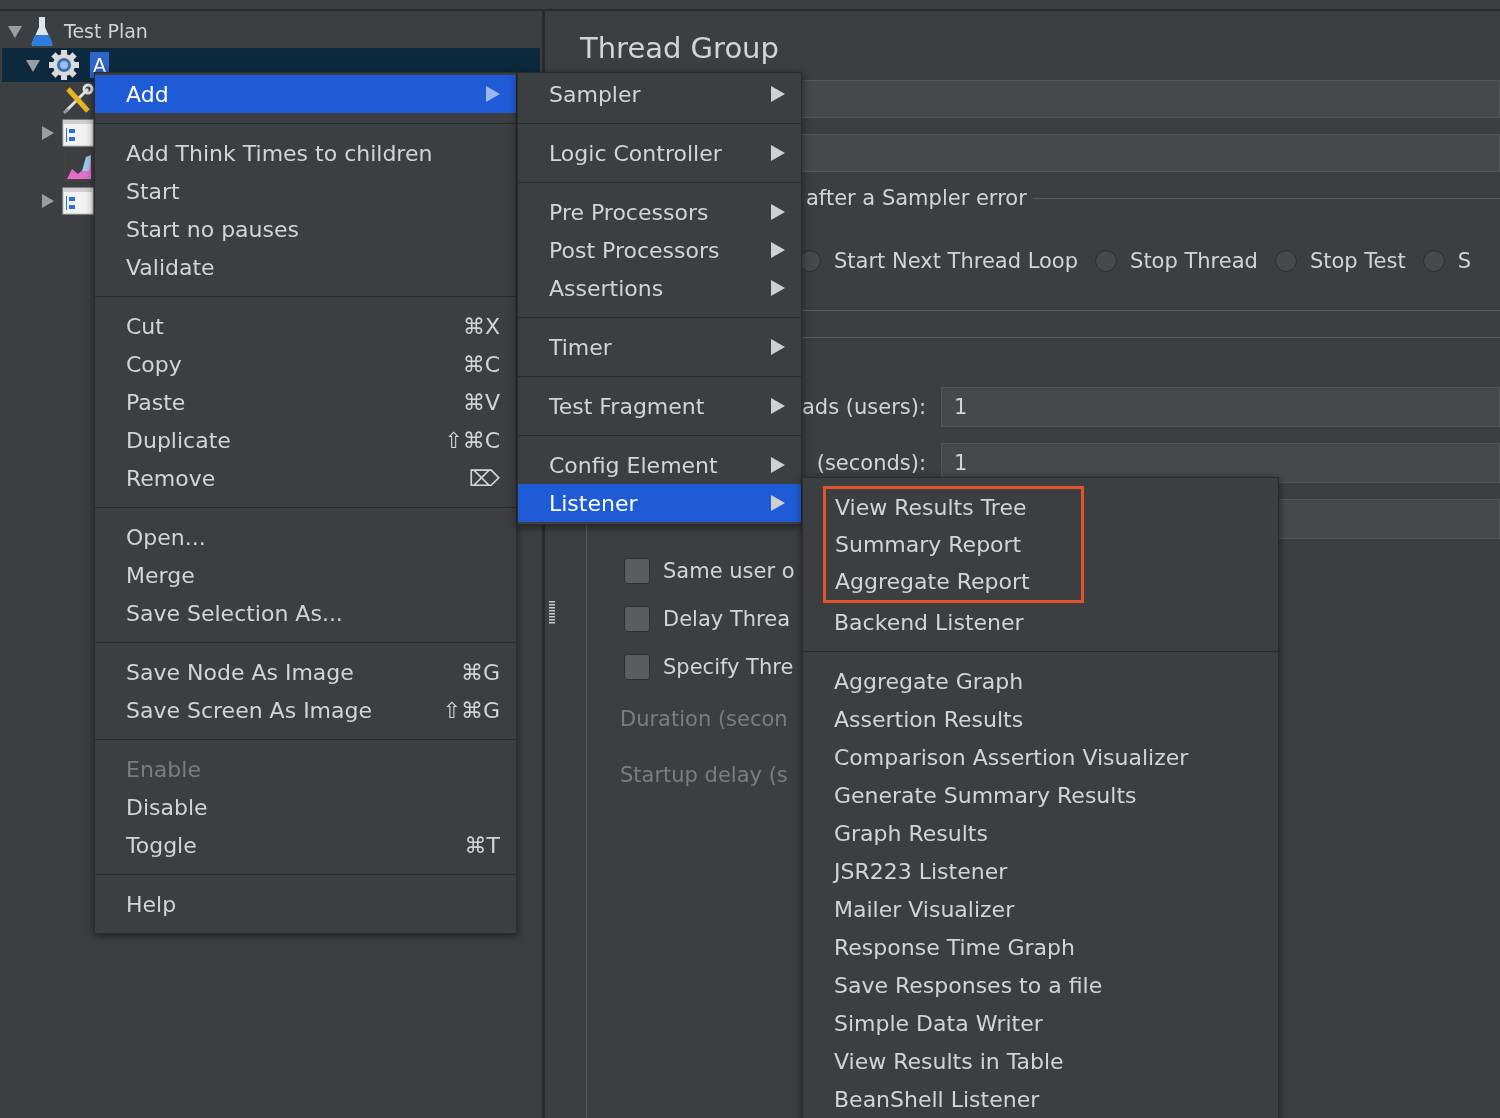 This screenshot has width=1500, height=1118. I want to click on checkbox-label: Specify Thre, so click(728, 667).